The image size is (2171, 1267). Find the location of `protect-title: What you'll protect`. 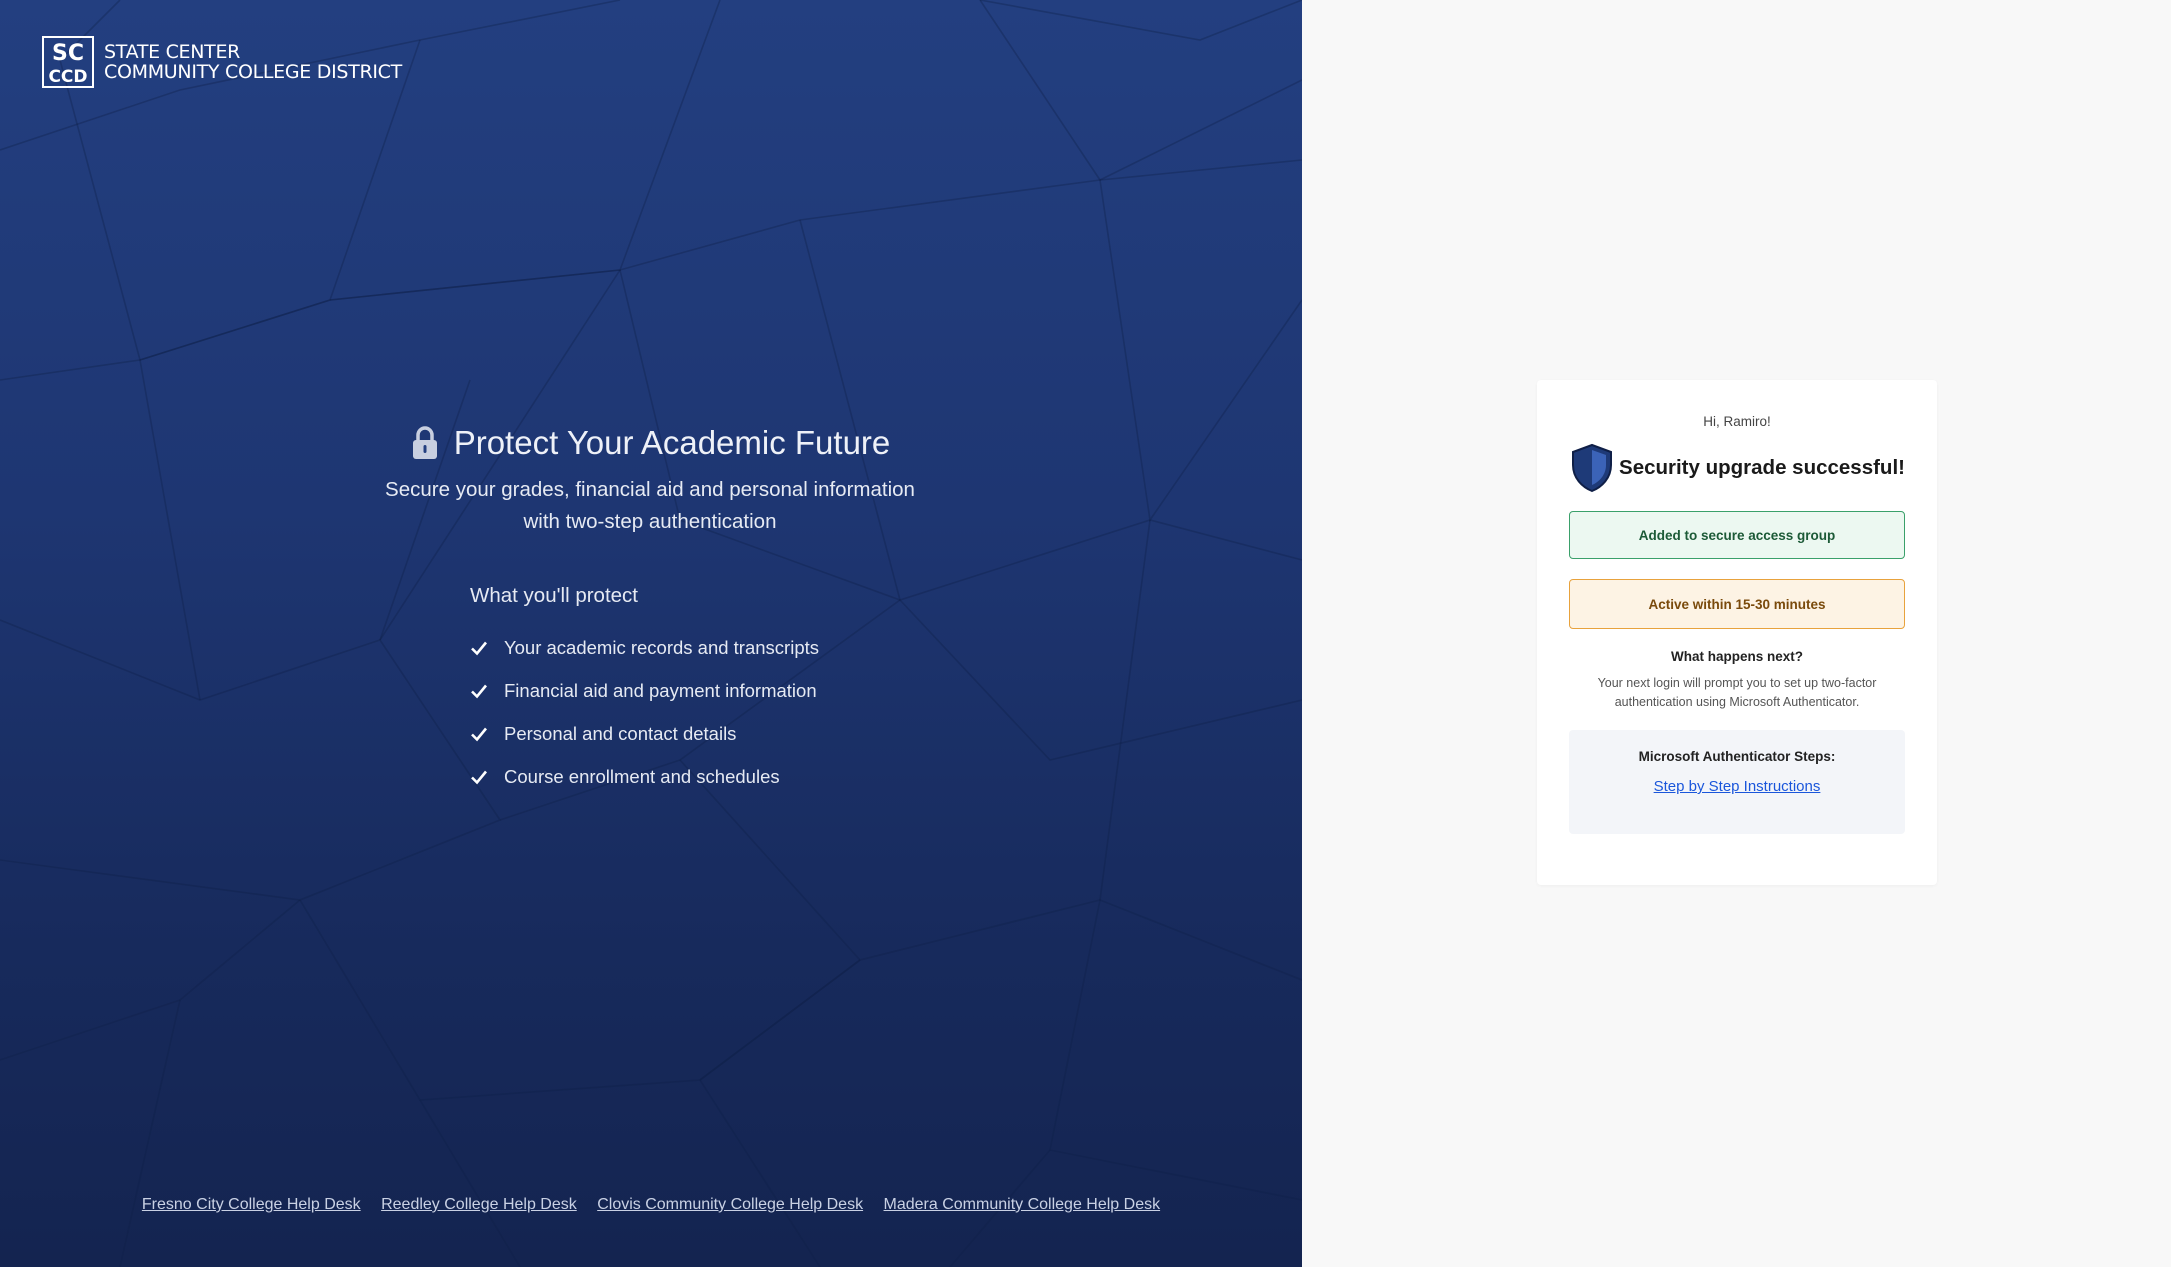

protect-title: What you'll protect is located at coordinates (554, 595).